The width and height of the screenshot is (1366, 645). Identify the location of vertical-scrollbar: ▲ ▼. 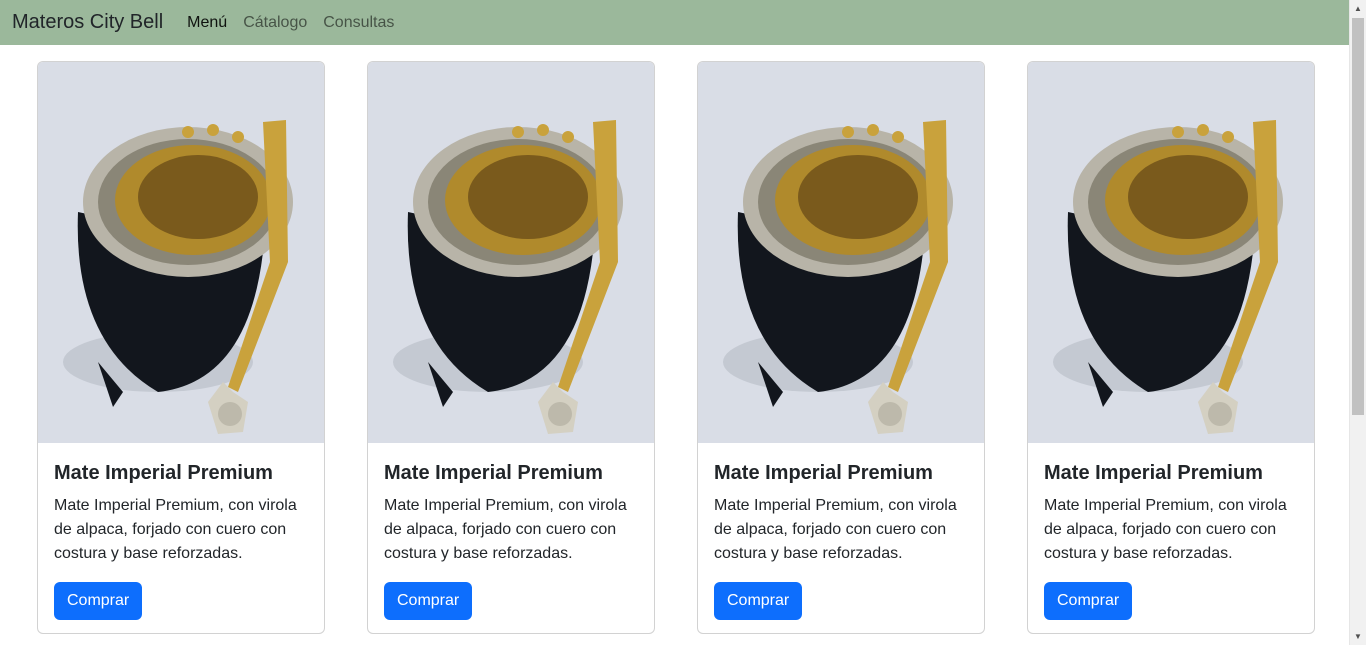
(1357, 322).